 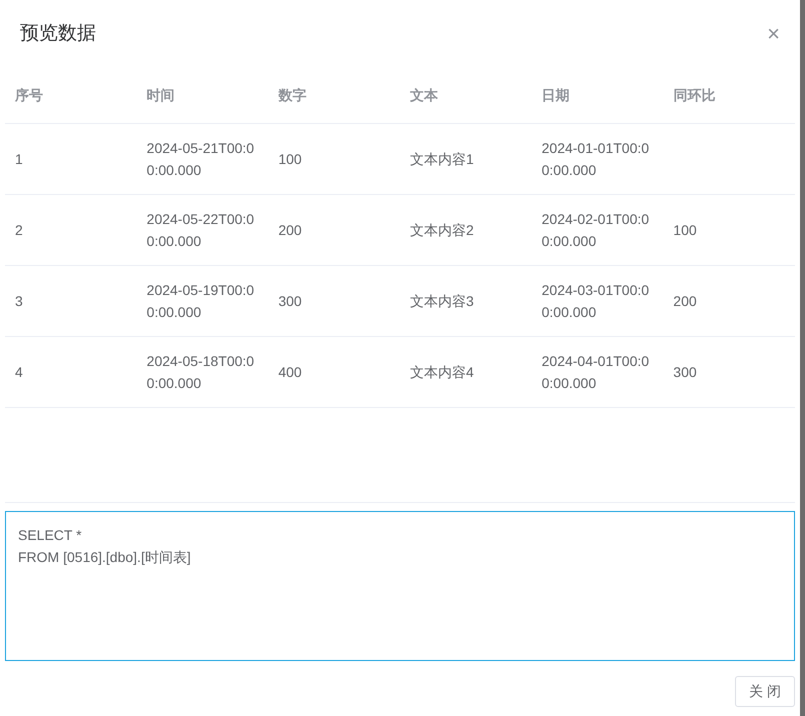 What do you see at coordinates (58, 34) in the screenshot?
I see `dialog-title: 预览数据` at bounding box center [58, 34].